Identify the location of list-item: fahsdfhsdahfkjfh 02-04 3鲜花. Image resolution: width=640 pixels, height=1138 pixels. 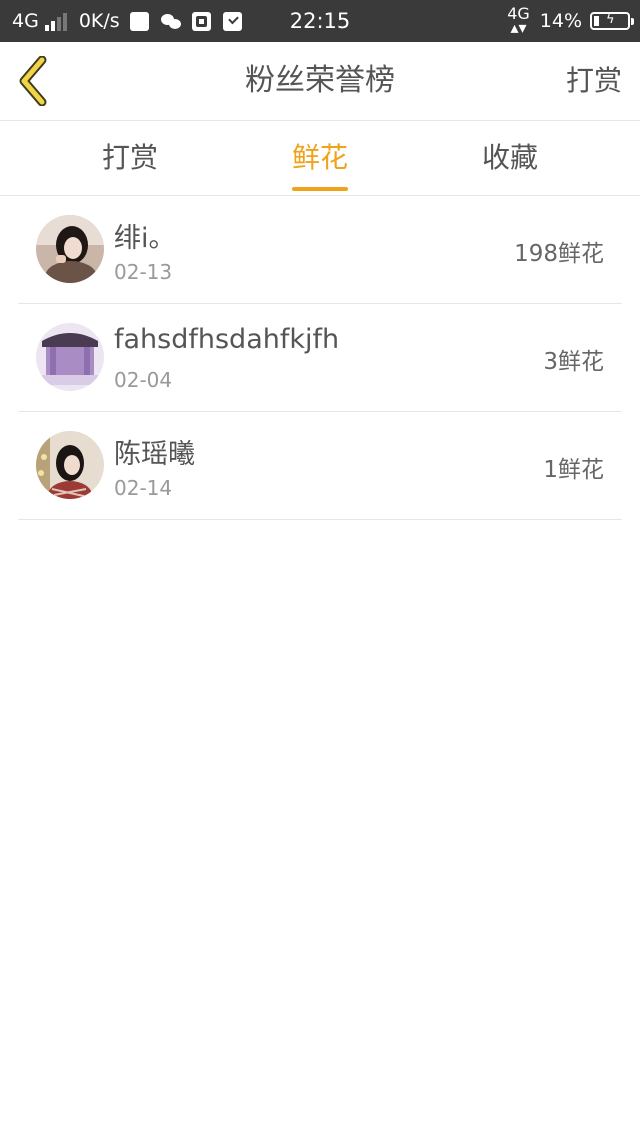
(320, 358).